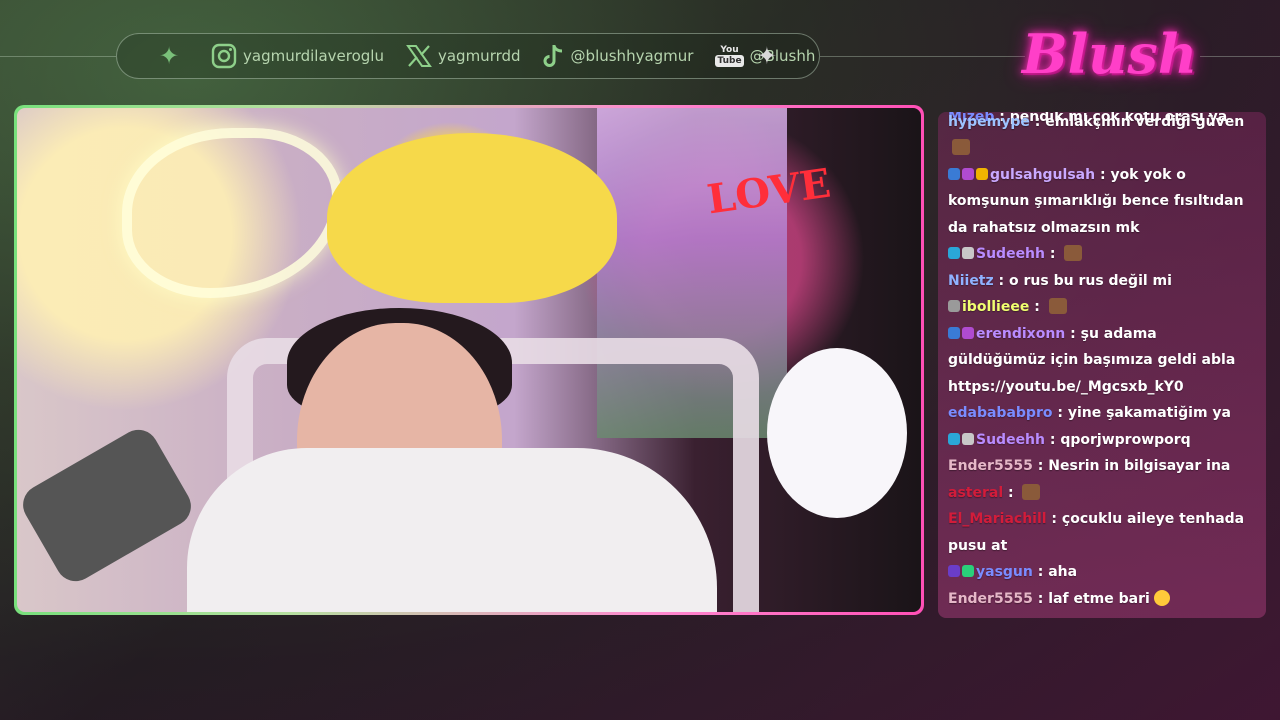 This screenshot has height=720, width=1280. Describe the element at coordinates (632, 56) in the screenshot. I see `social-label: @blushhyagmur` at that location.